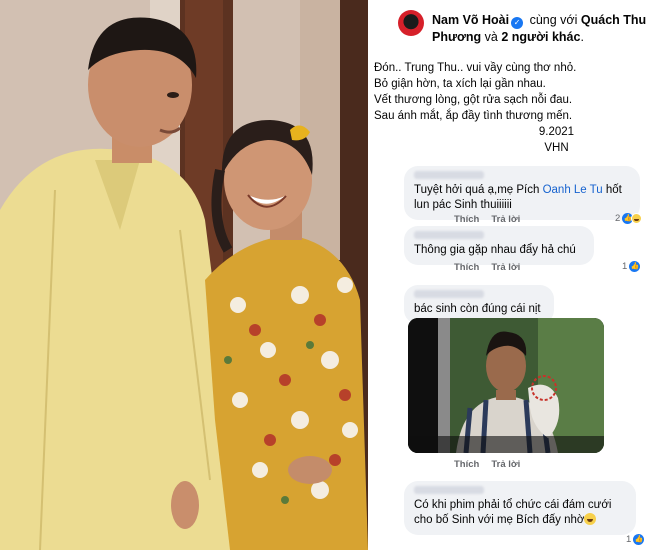 The height and width of the screenshot is (550, 650). Describe the element at coordinates (478, 190) in the screenshot. I see `comment-text-part: Tuyệt hởi quá ạ,mẹ Pích` at that location.